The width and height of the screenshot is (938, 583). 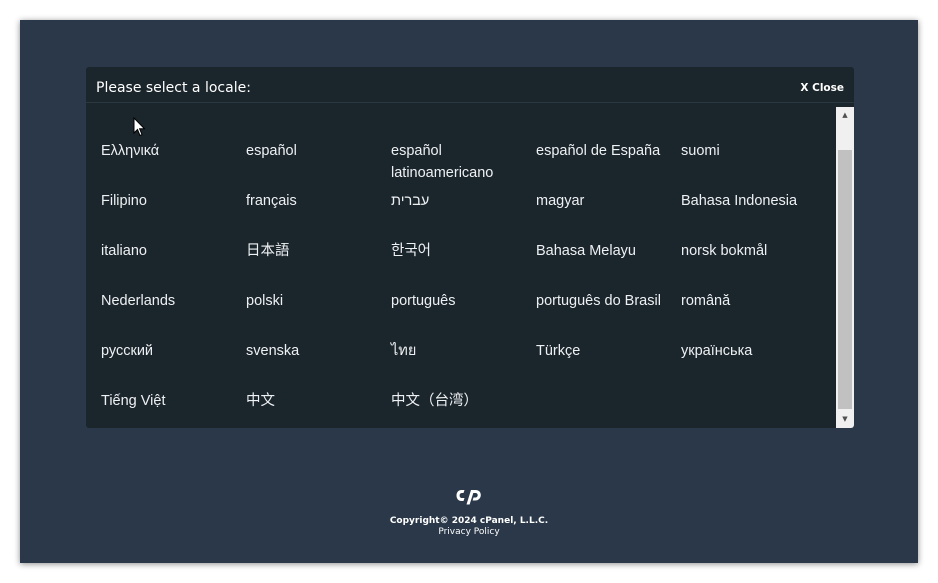 What do you see at coordinates (469, 532) in the screenshot?
I see `privacy-policy-link: Privacy Policy` at bounding box center [469, 532].